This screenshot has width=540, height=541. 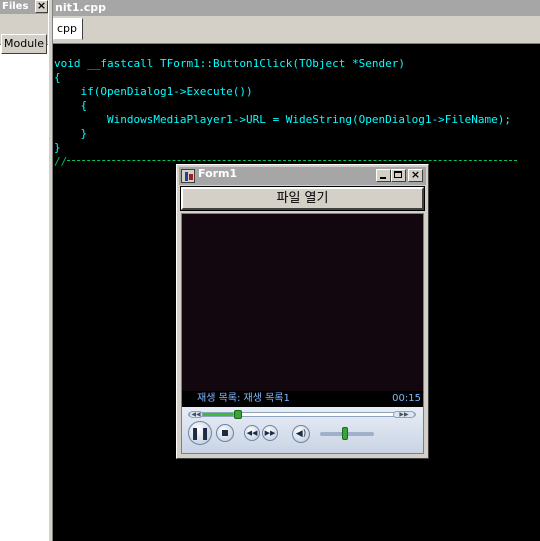 What do you see at coordinates (24, 44) in the screenshot?
I see `tab-module: Module` at bounding box center [24, 44].